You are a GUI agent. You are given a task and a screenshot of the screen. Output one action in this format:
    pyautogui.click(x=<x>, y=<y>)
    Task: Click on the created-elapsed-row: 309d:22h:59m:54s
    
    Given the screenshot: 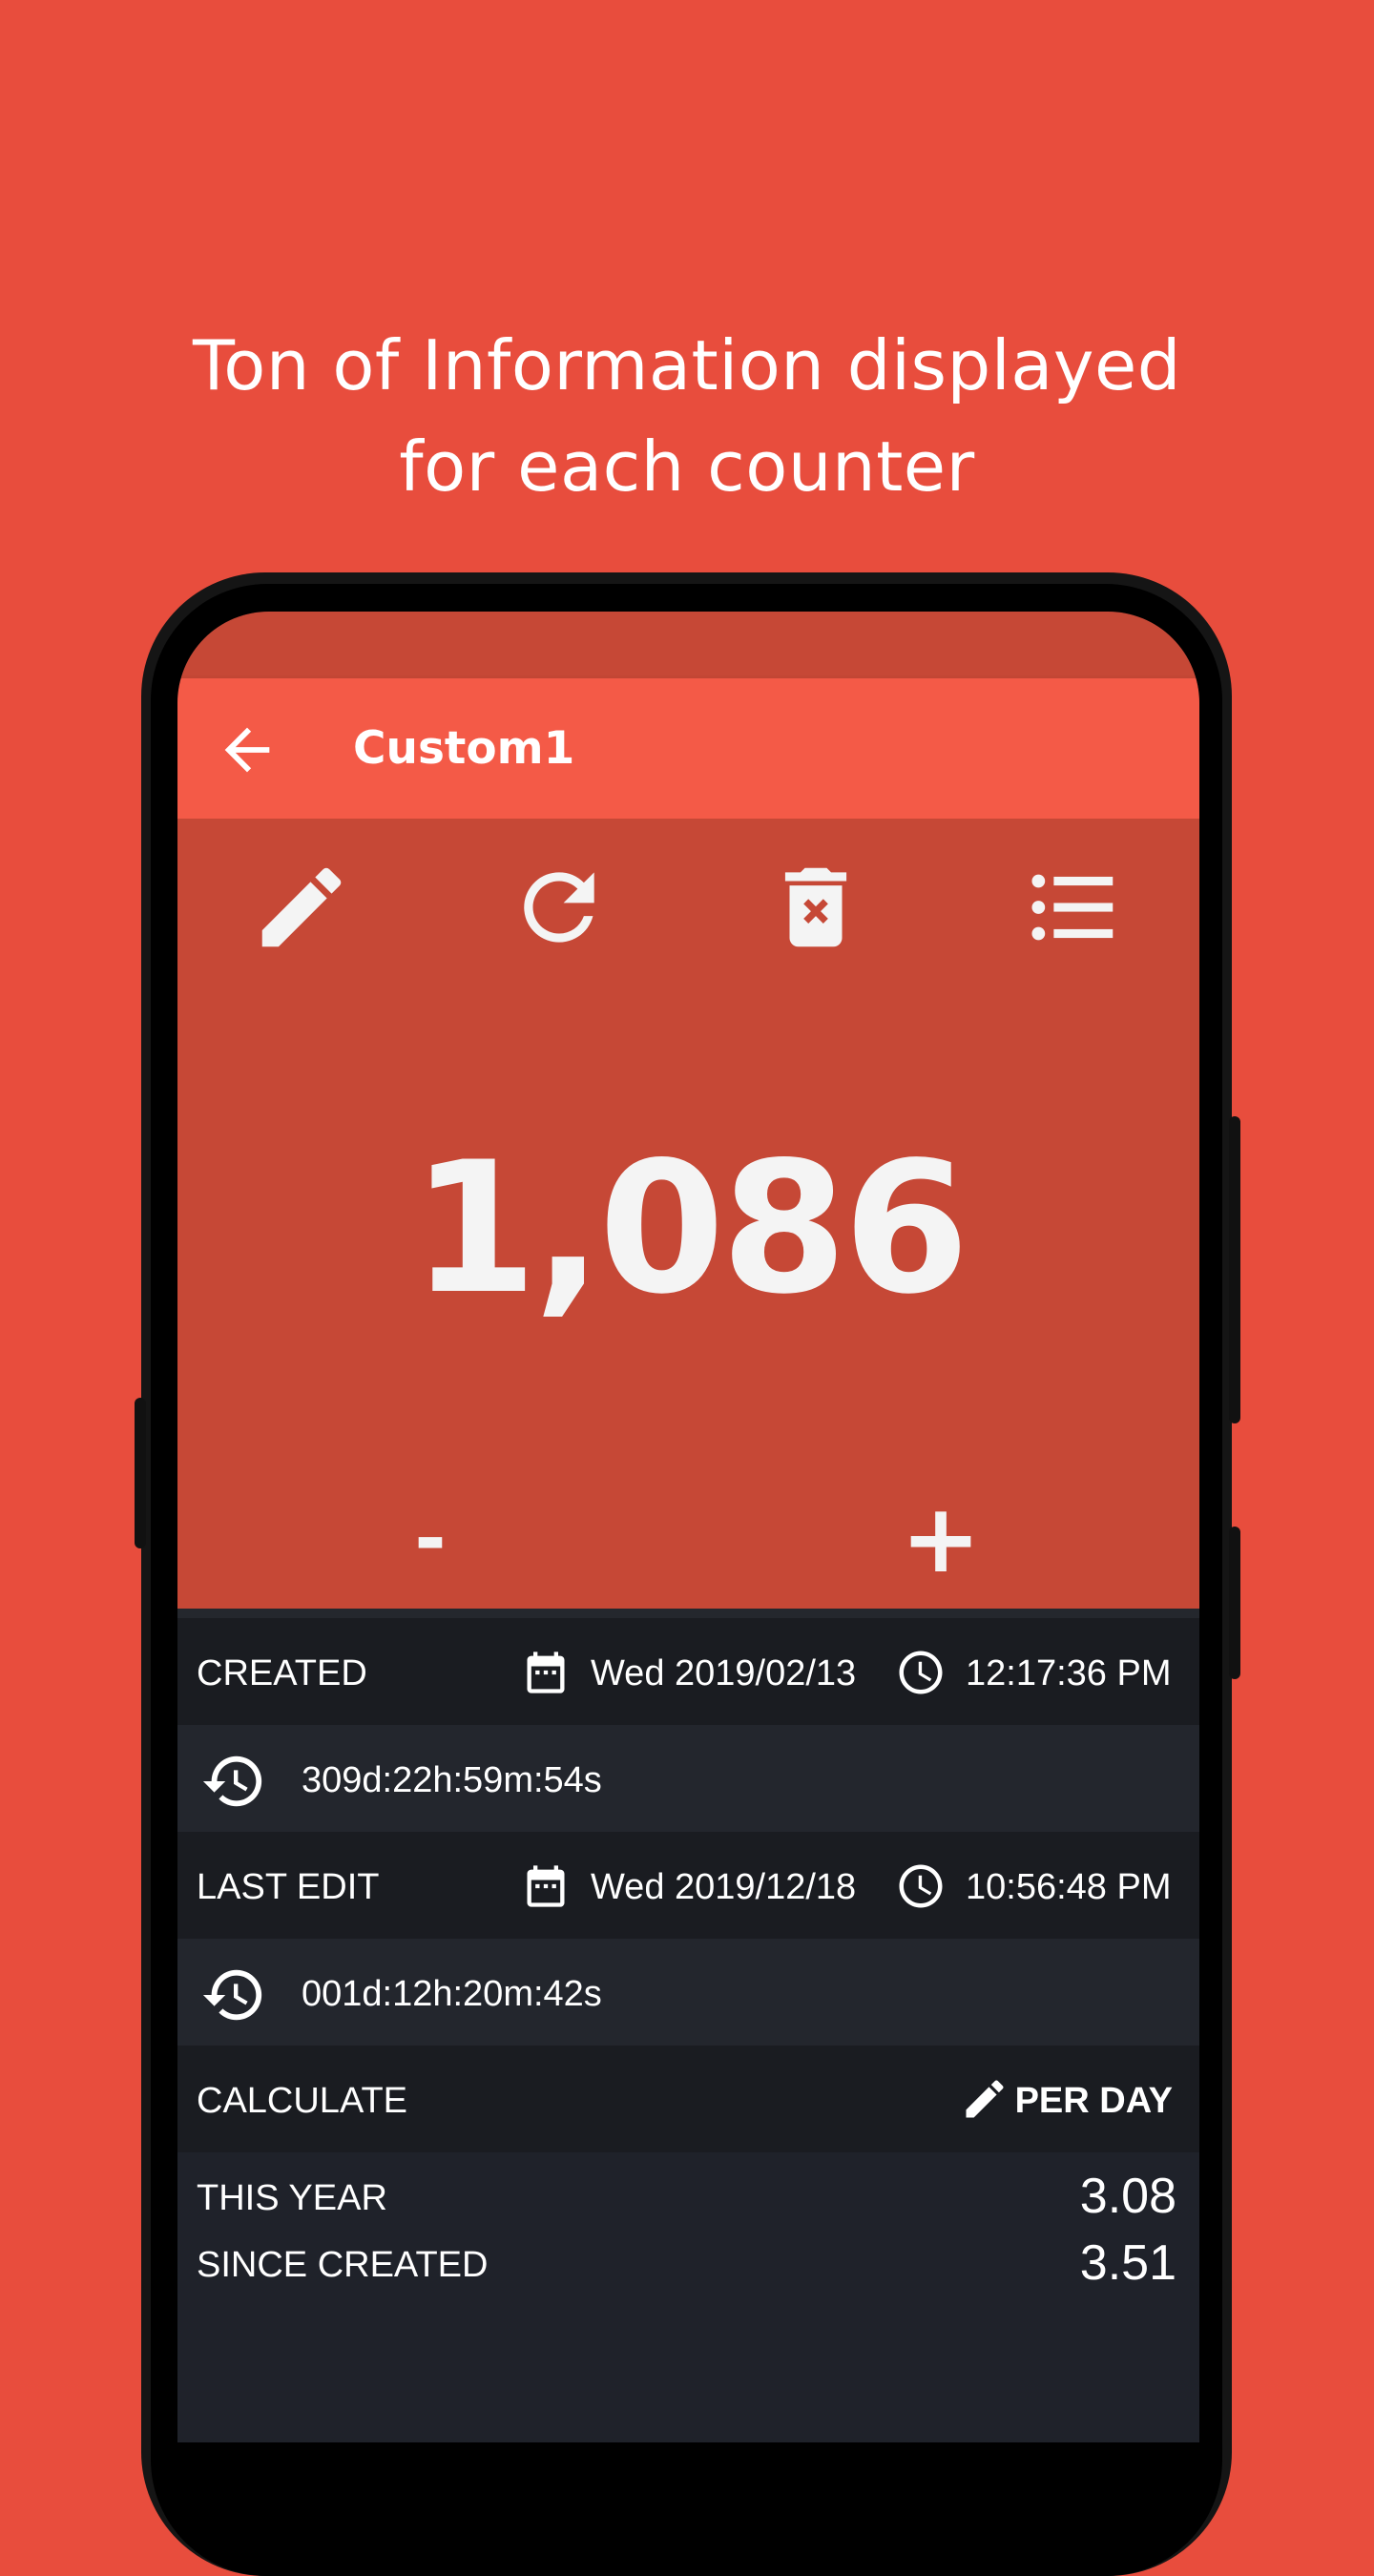 What is the action you would take?
    pyautogui.click(x=688, y=1778)
    